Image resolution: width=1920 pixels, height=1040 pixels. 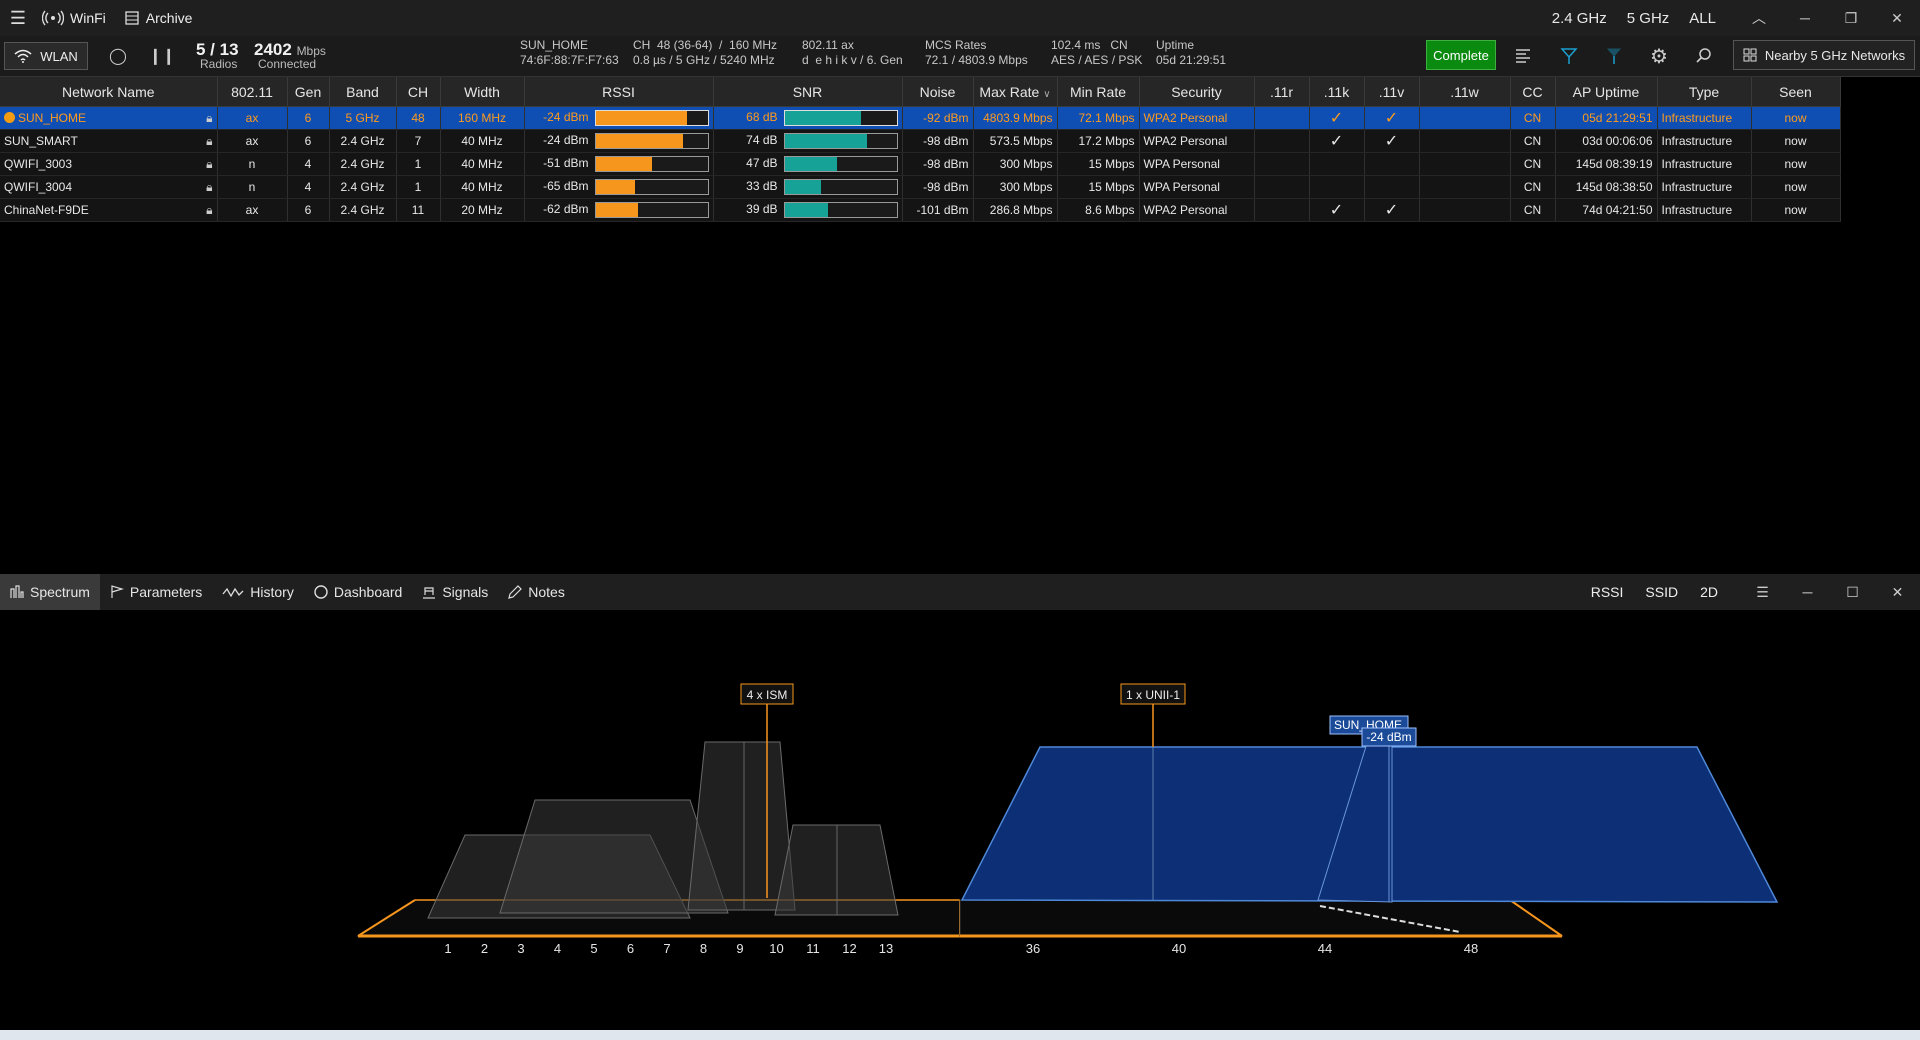 What do you see at coordinates (651, 164) in the screenshot?
I see `rssi-bar` at bounding box center [651, 164].